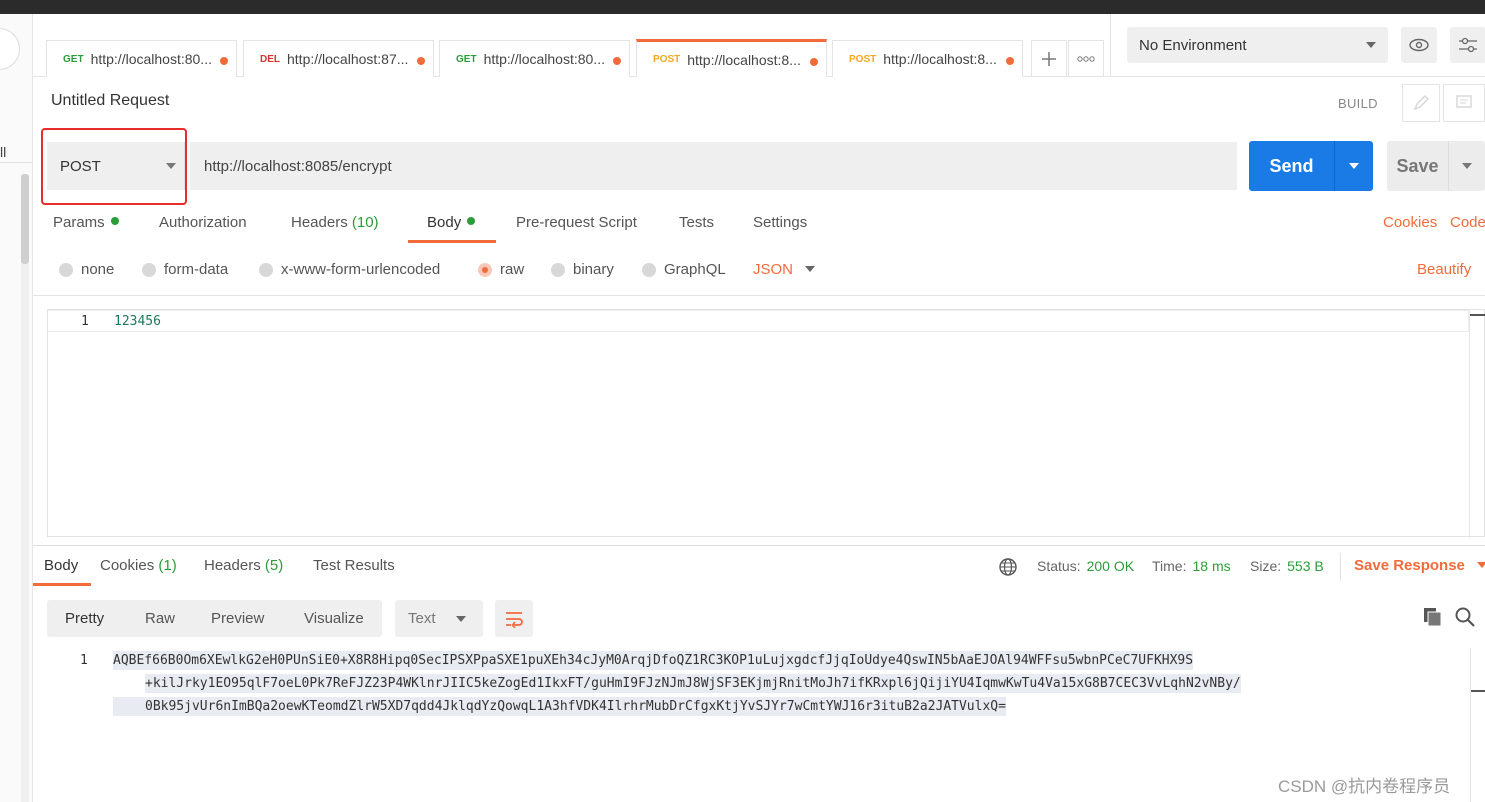 The image size is (1485, 802). I want to click on sidebar-scrollbar-thumb, so click(25, 219).